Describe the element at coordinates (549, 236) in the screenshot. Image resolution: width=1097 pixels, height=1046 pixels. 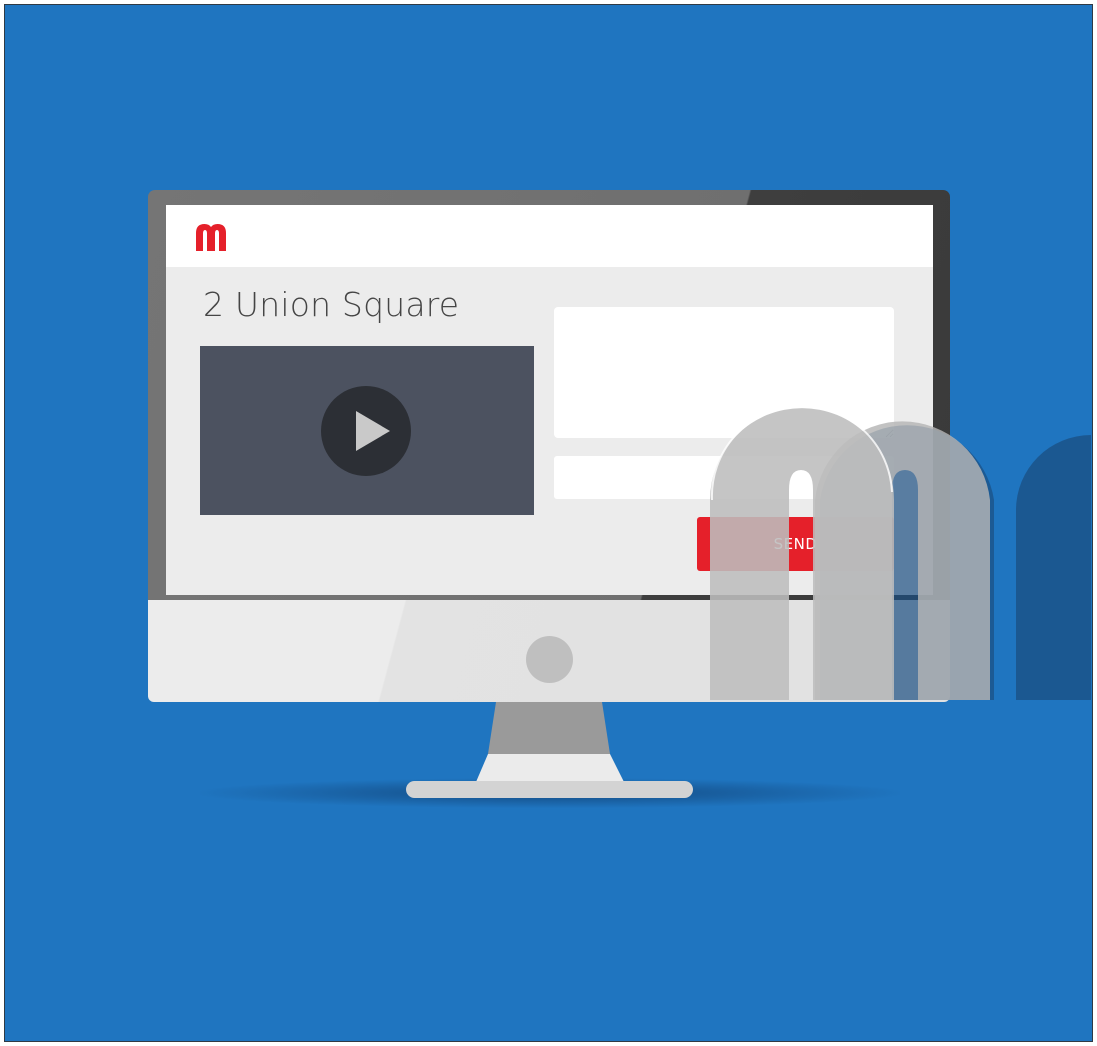
I see `site-header` at that location.